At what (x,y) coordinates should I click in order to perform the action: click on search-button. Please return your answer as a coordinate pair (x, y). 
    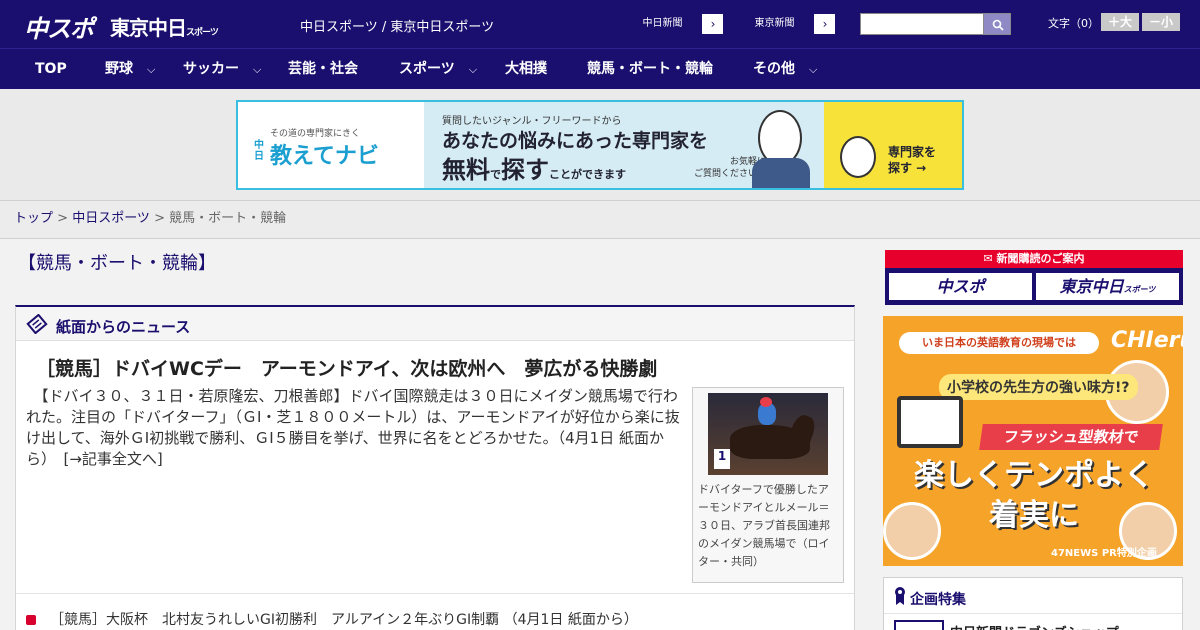
    Looking at the image, I should click on (997, 24).